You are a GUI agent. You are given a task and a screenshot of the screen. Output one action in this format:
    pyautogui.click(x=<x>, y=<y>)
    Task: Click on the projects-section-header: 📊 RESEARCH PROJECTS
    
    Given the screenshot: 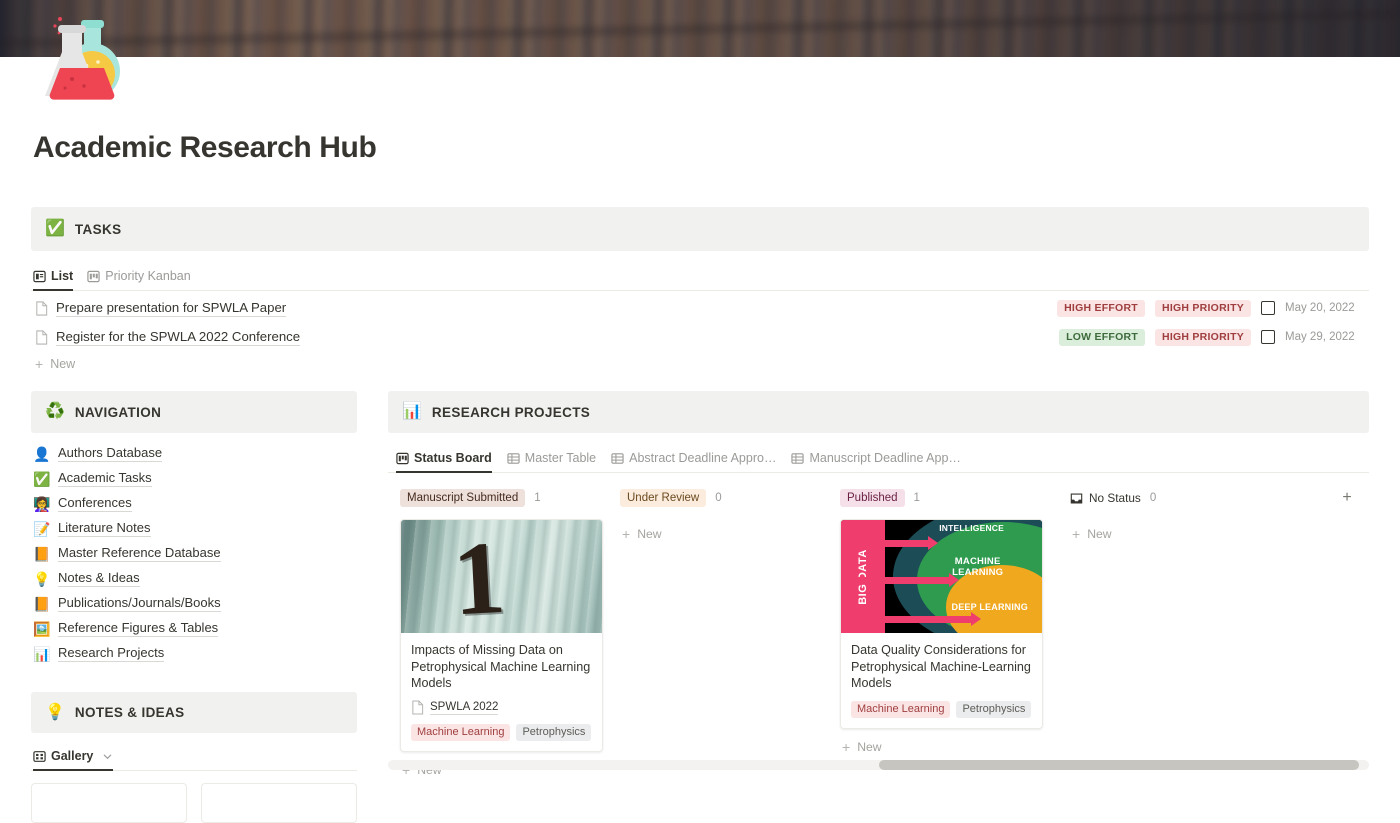 What is the action you would take?
    pyautogui.click(x=878, y=412)
    